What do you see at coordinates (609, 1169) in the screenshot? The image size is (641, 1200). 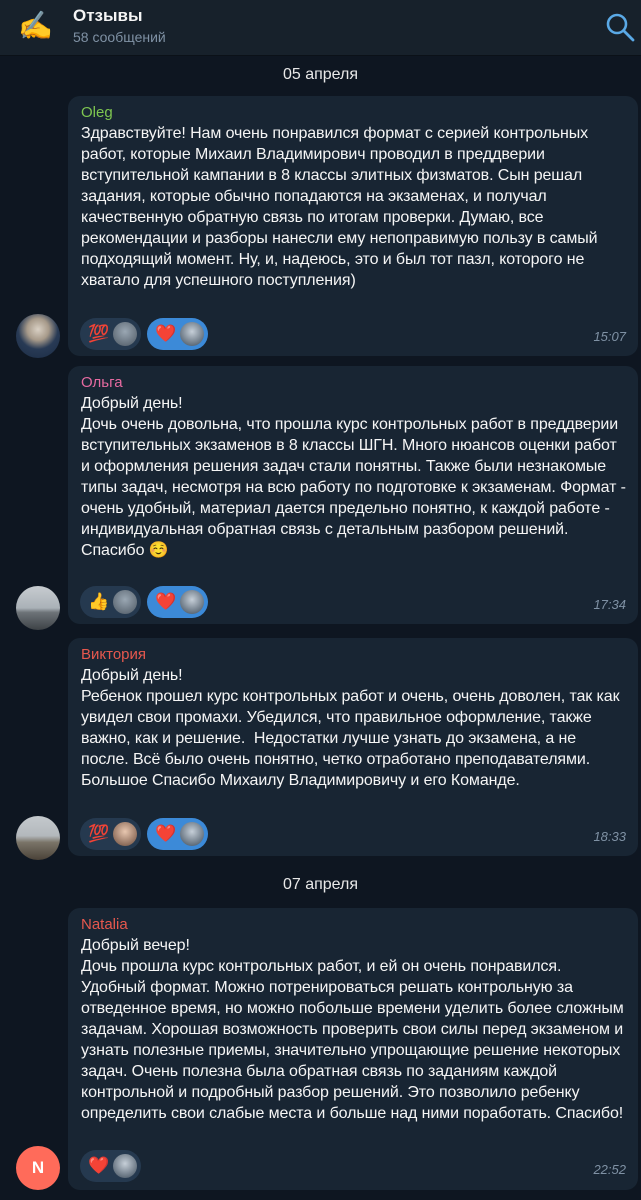 I see `message-time: 22:52` at bounding box center [609, 1169].